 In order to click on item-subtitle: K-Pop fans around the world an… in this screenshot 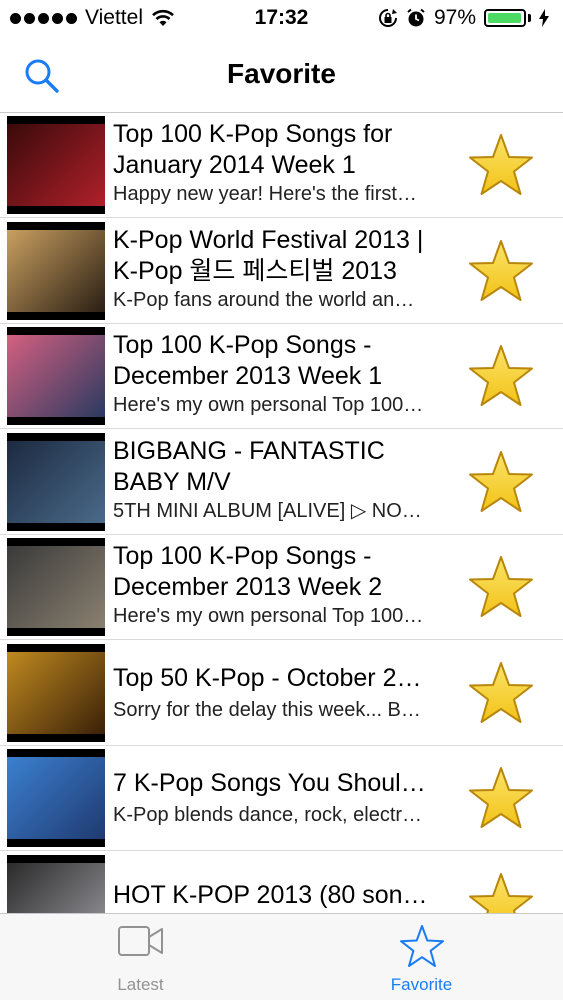, I will do `click(264, 299)`.